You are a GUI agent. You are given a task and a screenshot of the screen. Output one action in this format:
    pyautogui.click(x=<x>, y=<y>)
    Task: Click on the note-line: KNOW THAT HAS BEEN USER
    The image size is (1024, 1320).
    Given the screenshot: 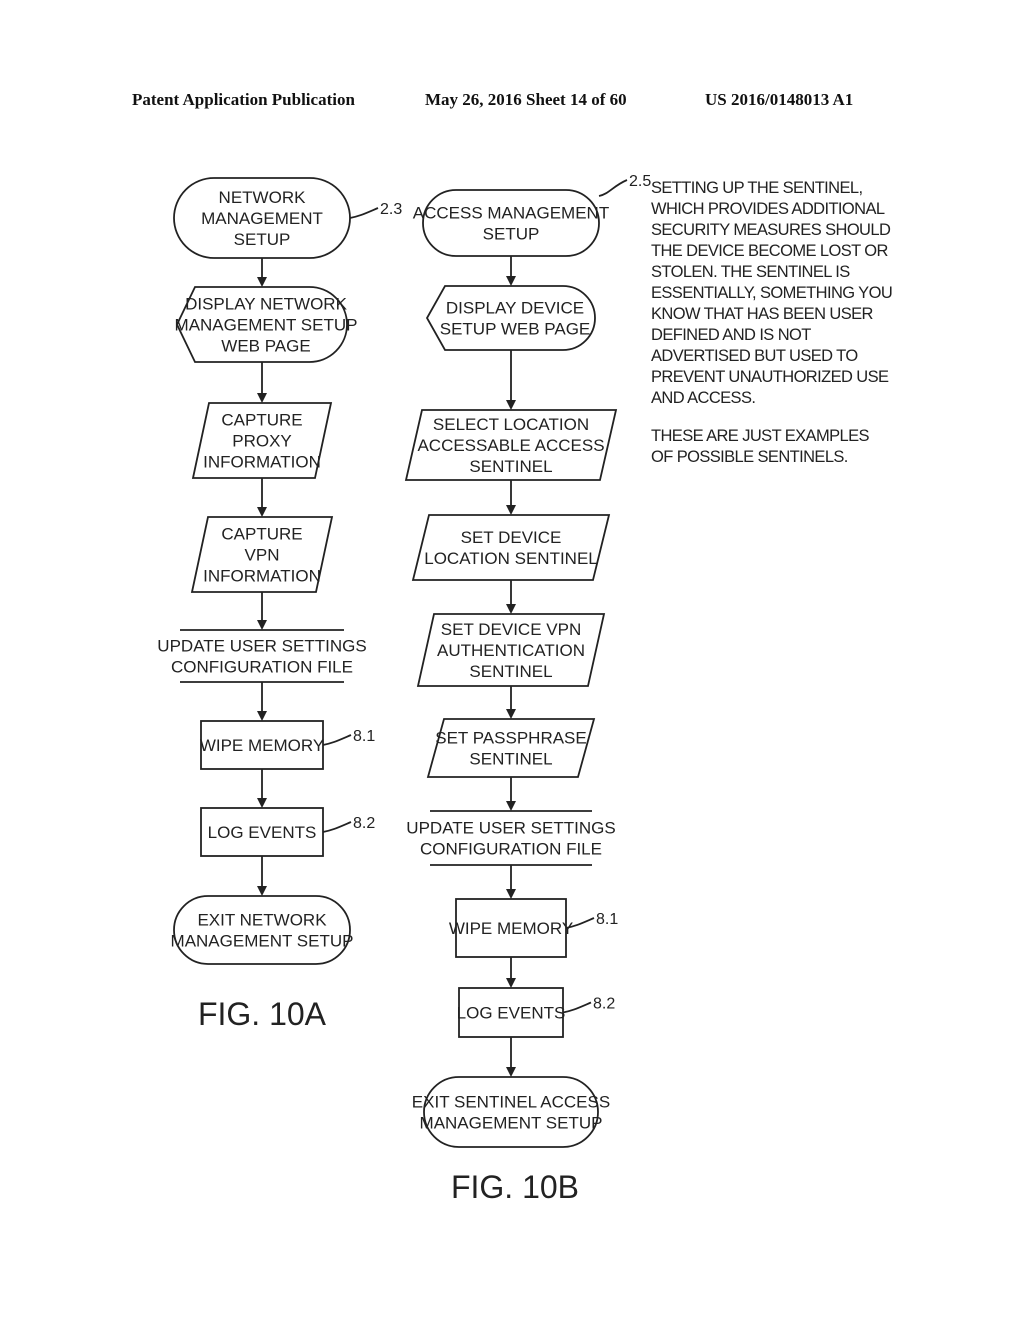 What is the action you would take?
    pyautogui.click(x=762, y=314)
    